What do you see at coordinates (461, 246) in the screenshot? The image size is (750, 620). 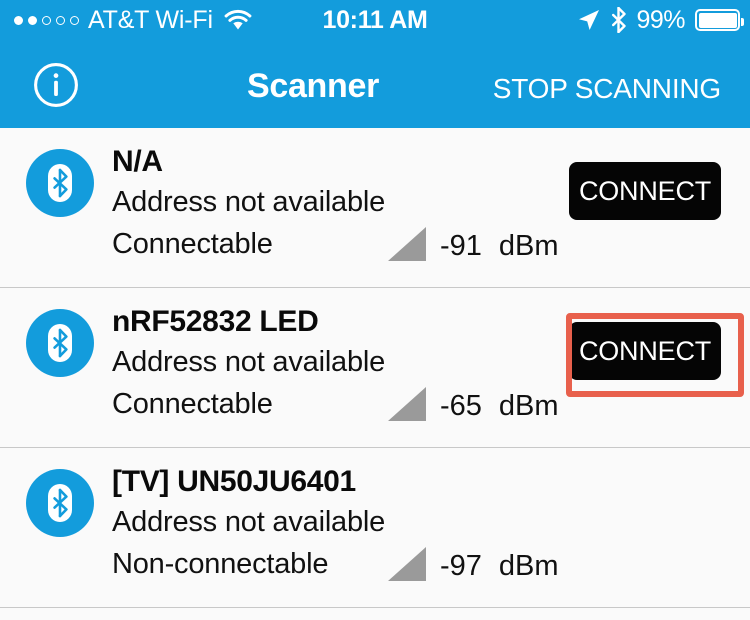 I see `rssi-value: -91` at bounding box center [461, 246].